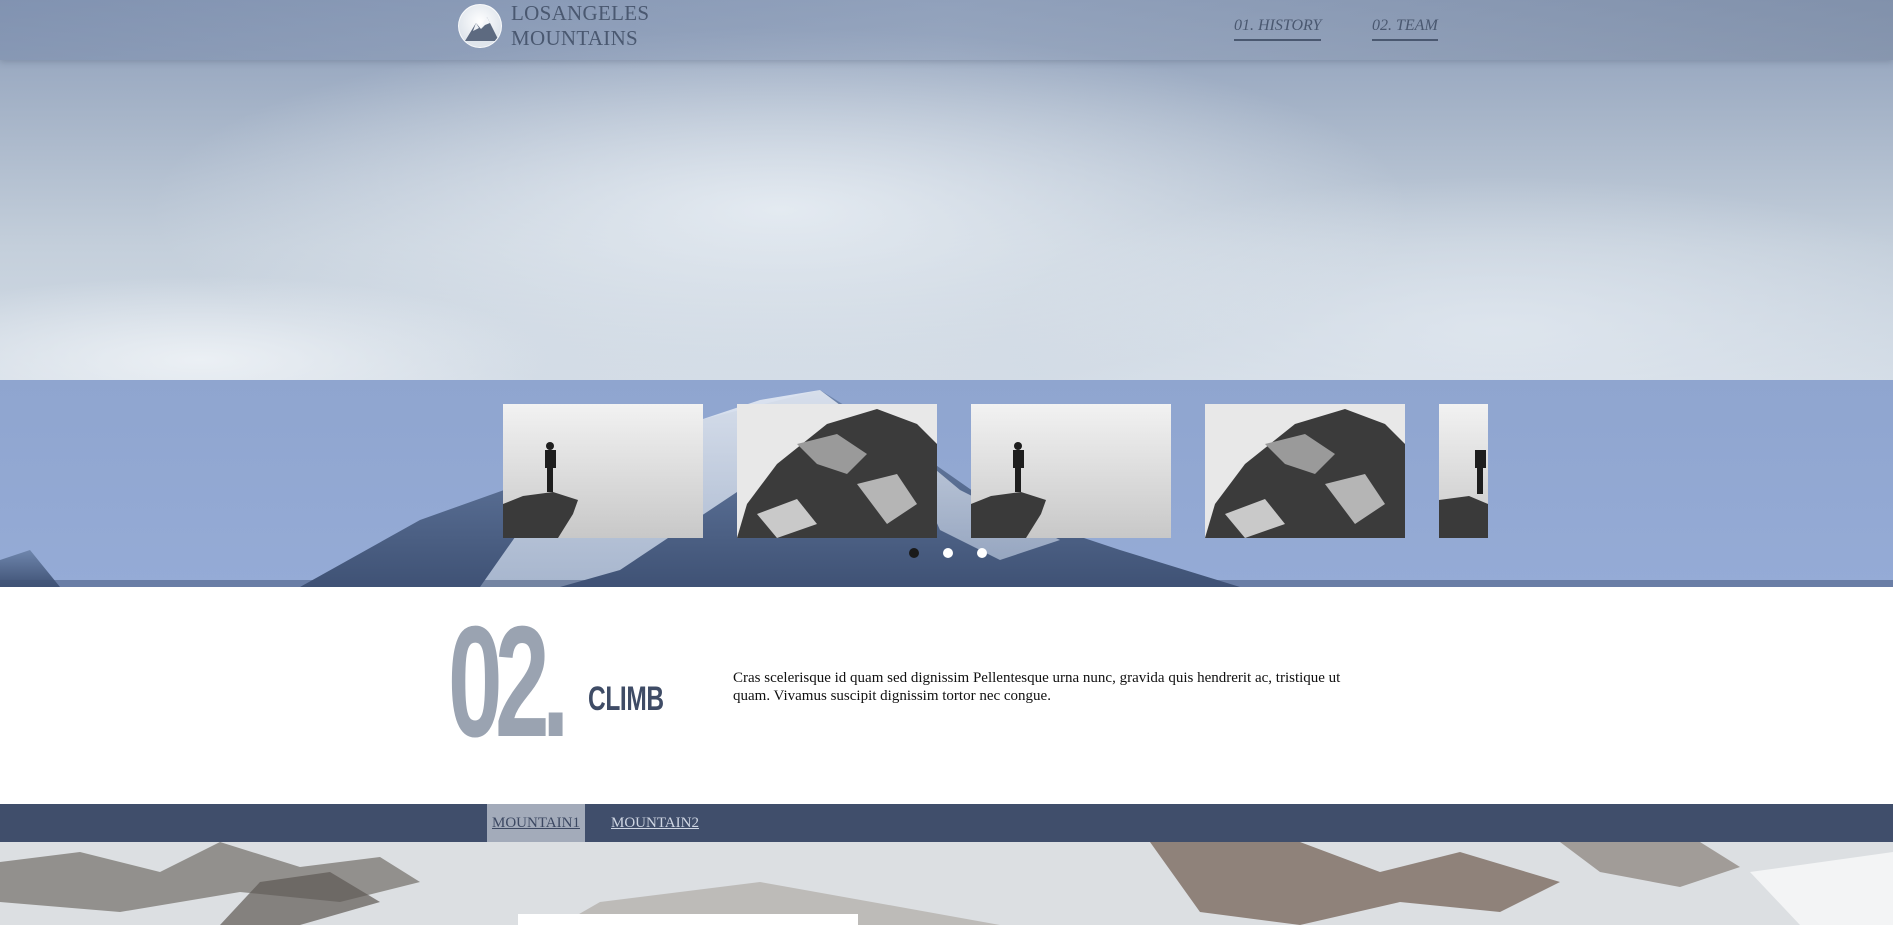 This screenshot has width=1893, height=925. I want to click on mountain-photo, so click(946, 883).